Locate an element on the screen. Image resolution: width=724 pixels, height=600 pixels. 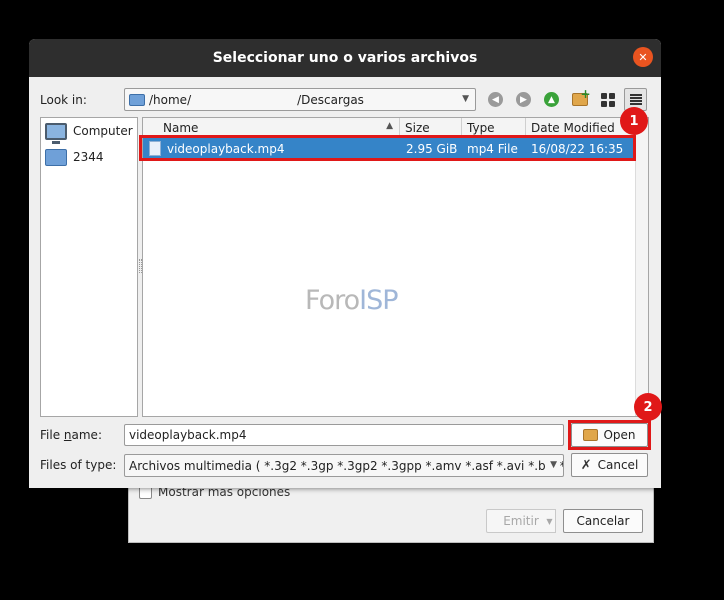
back-arrow-icon: ◀ is located at coordinates (495, 99).